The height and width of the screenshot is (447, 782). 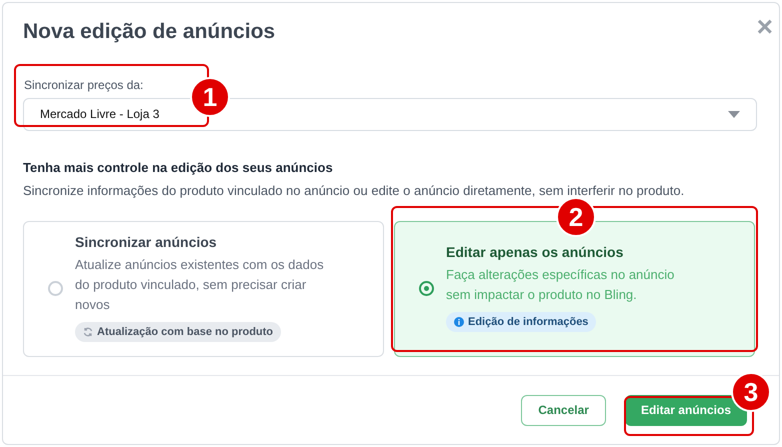 What do you see at coordinates (83, 85) in the screenshot?
I see `field-label: Sincronizar preços da:` at bounding box center [83, 85].